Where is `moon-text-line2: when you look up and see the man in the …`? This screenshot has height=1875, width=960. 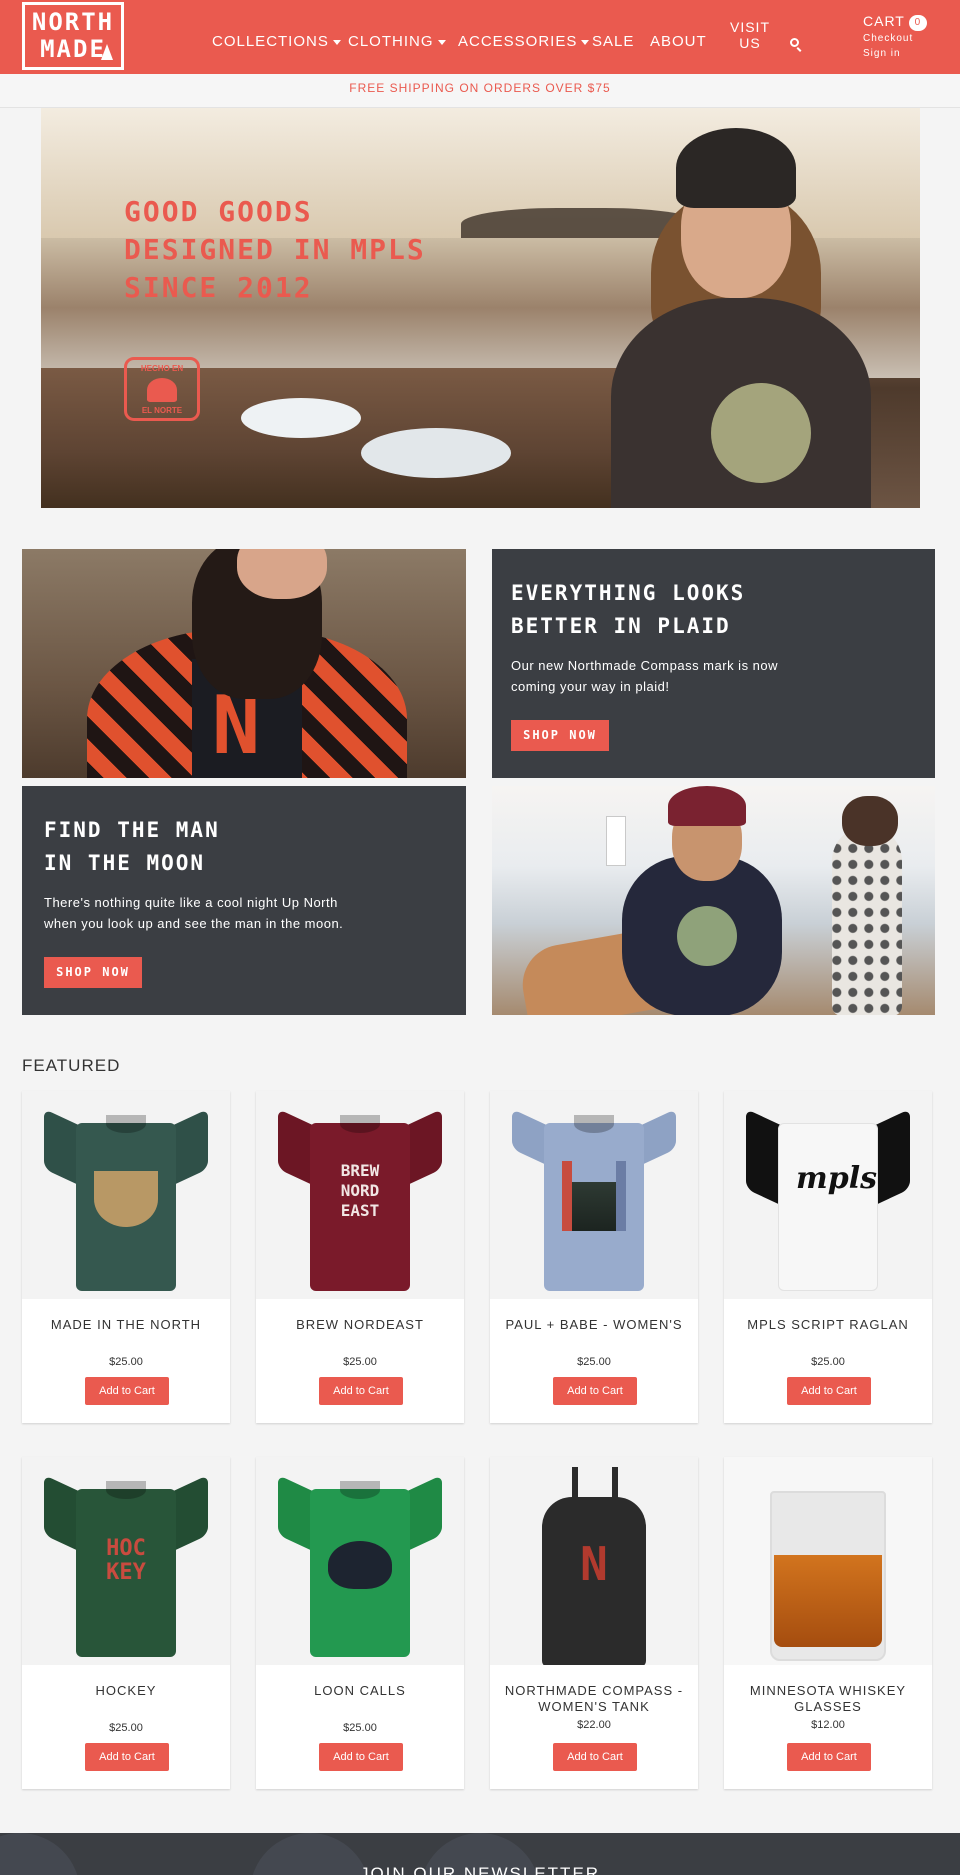
moon-text-line2: when you look up and see the man in the … is located at coordinates (194, 923).